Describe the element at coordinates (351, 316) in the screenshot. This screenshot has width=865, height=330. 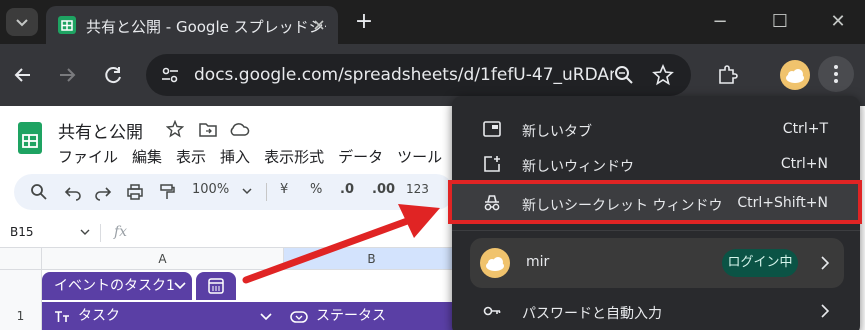
I see `column-status-label: ステータス` at that location.